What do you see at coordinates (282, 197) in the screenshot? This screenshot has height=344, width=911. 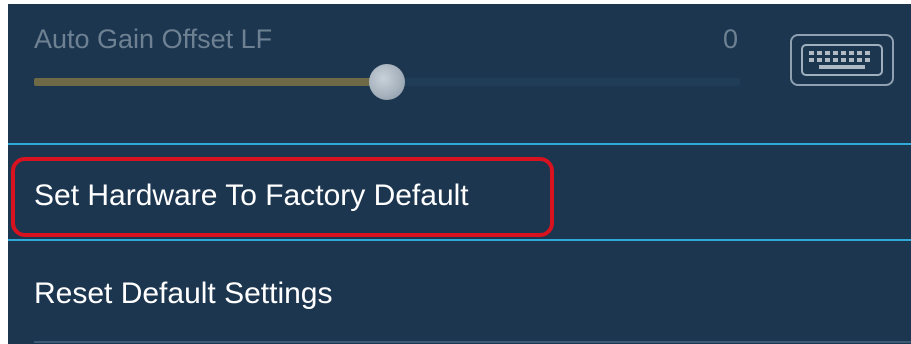 I see `highlight-annotation` at bounding box center [282, 197].